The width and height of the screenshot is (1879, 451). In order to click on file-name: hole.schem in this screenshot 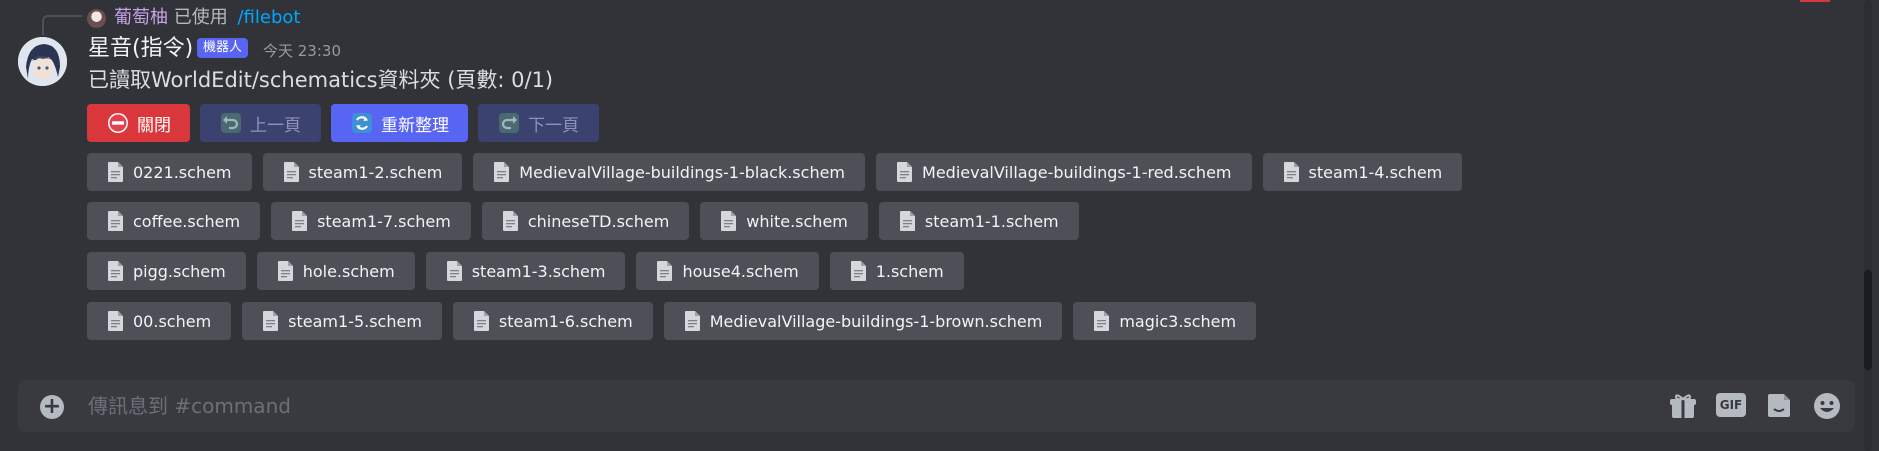, I will do `click(348, 271)`.